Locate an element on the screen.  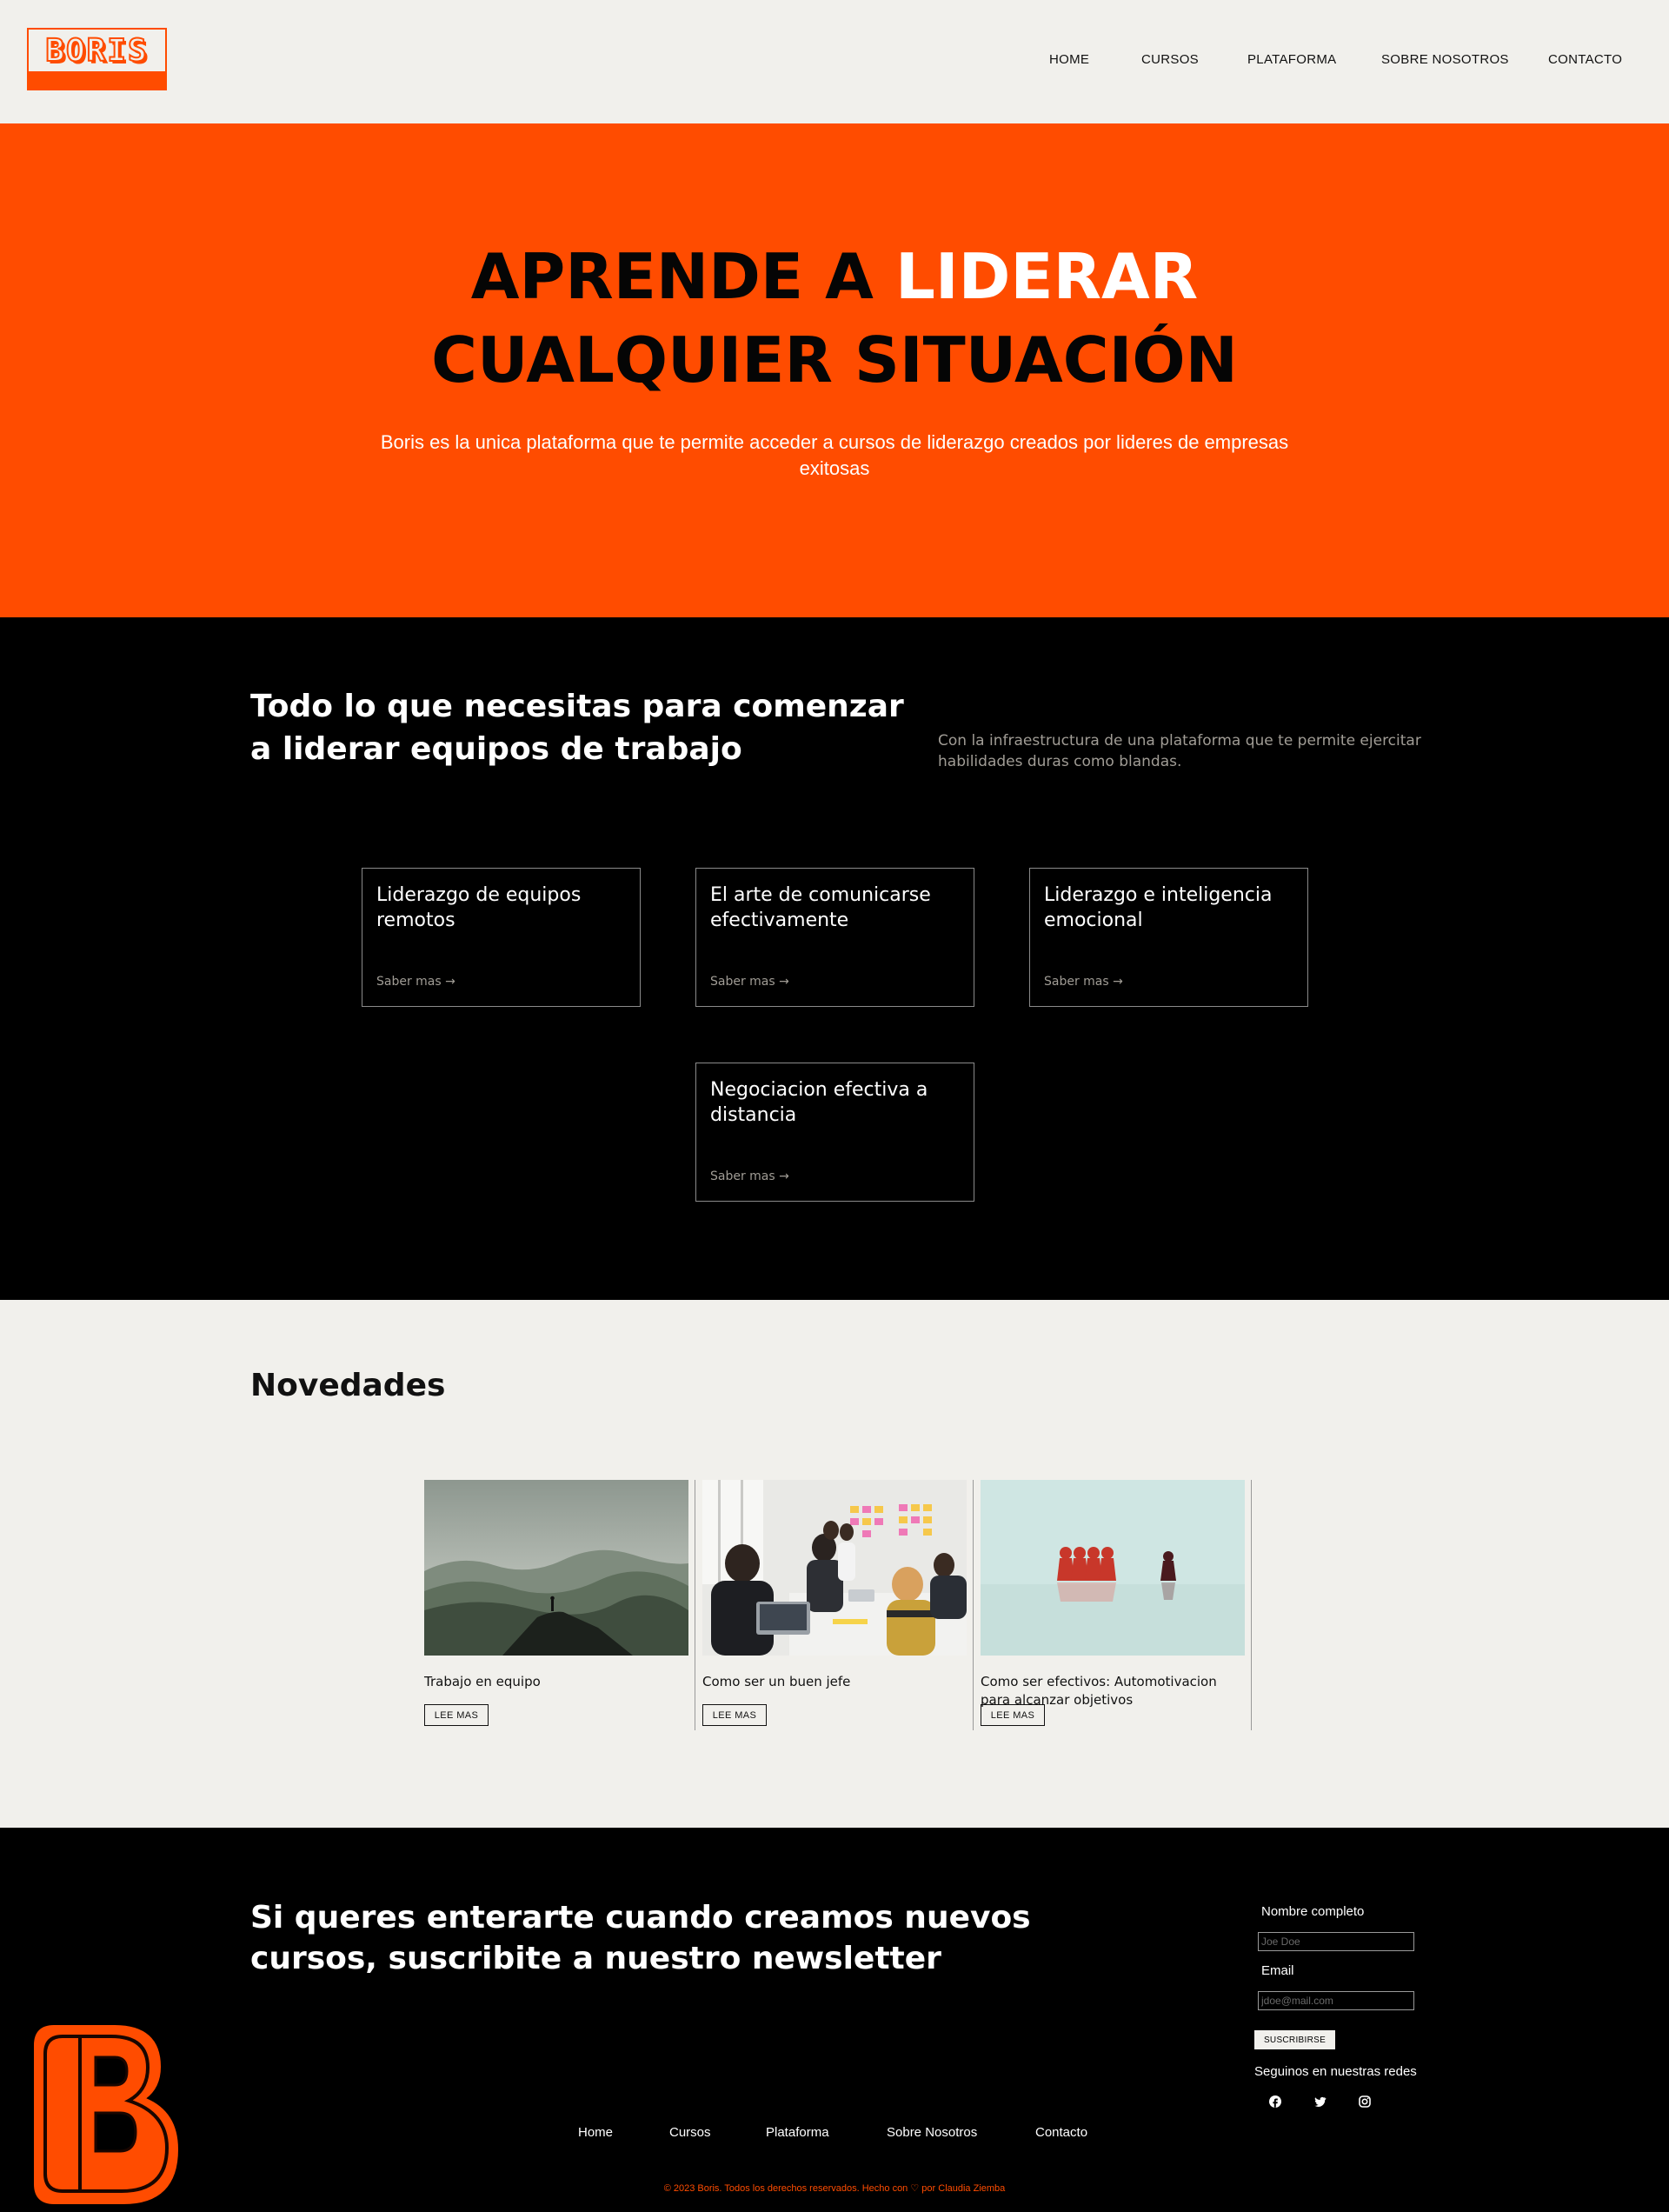
footer-link-contacto: Contacto is located at coordinates (1061, 2132).